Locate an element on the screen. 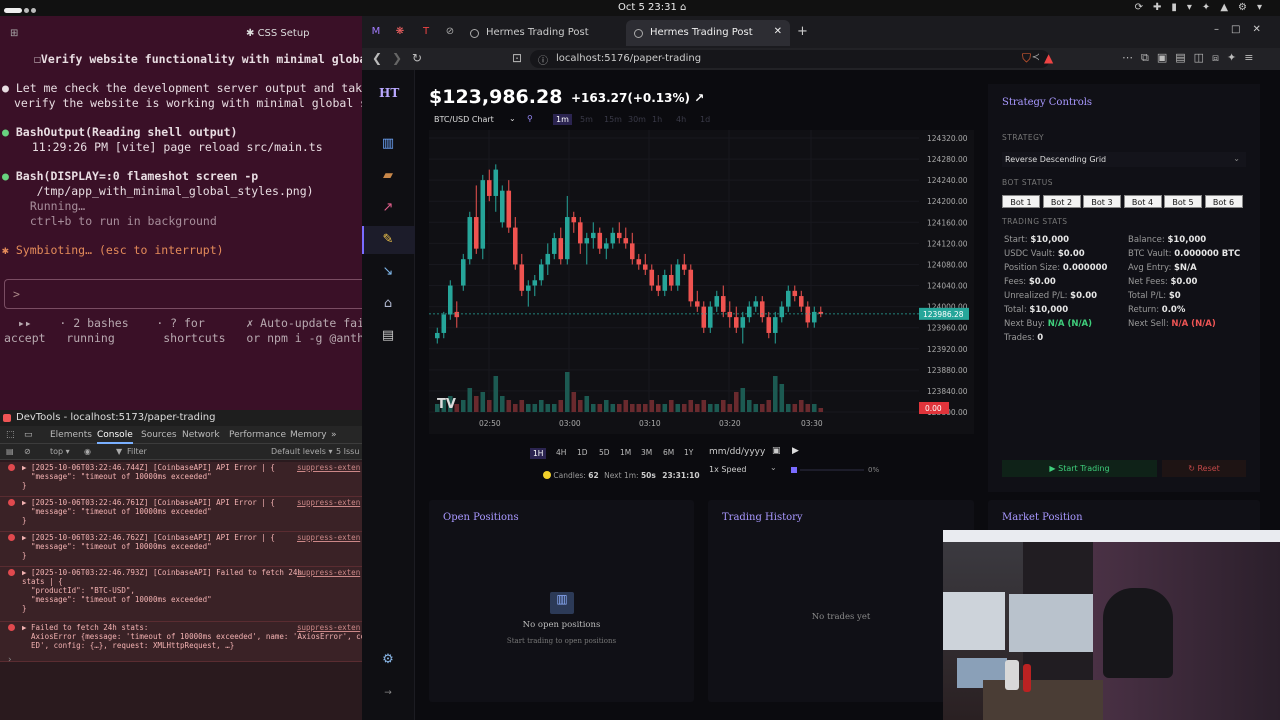  browser-extensions-toolbar: ⋯⧉▣▤◫⧈✦≡ is located at coordinates (1191, 58).